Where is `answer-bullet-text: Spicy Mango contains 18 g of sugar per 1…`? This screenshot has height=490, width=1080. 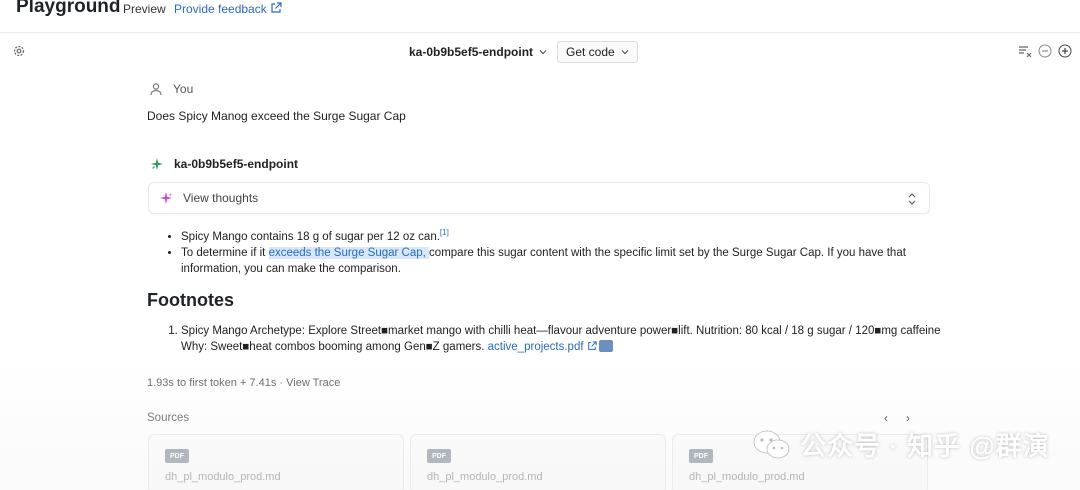
answer-bullet-text: Spicy Mango contains 18 g of sugar per 1… is located at coordinates (310, 236).